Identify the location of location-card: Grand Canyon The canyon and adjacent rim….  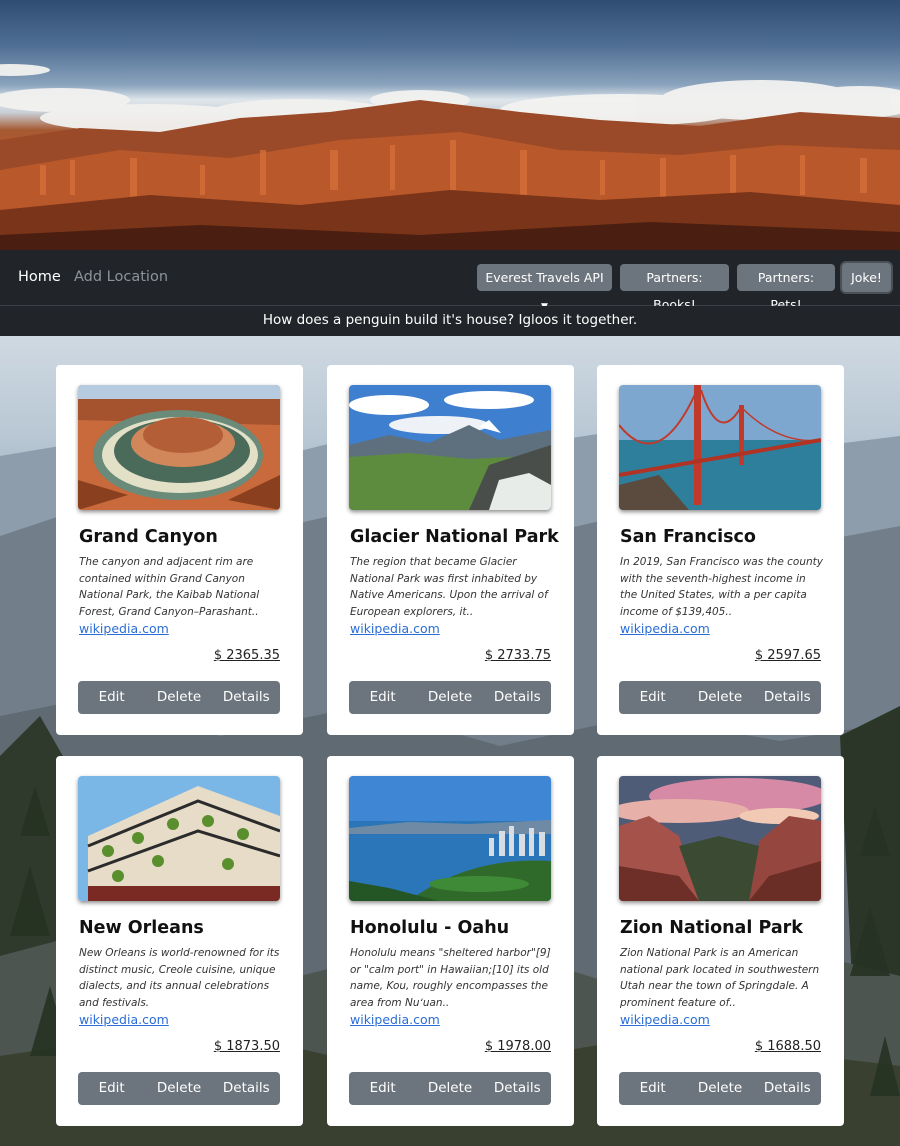
(179, 550).